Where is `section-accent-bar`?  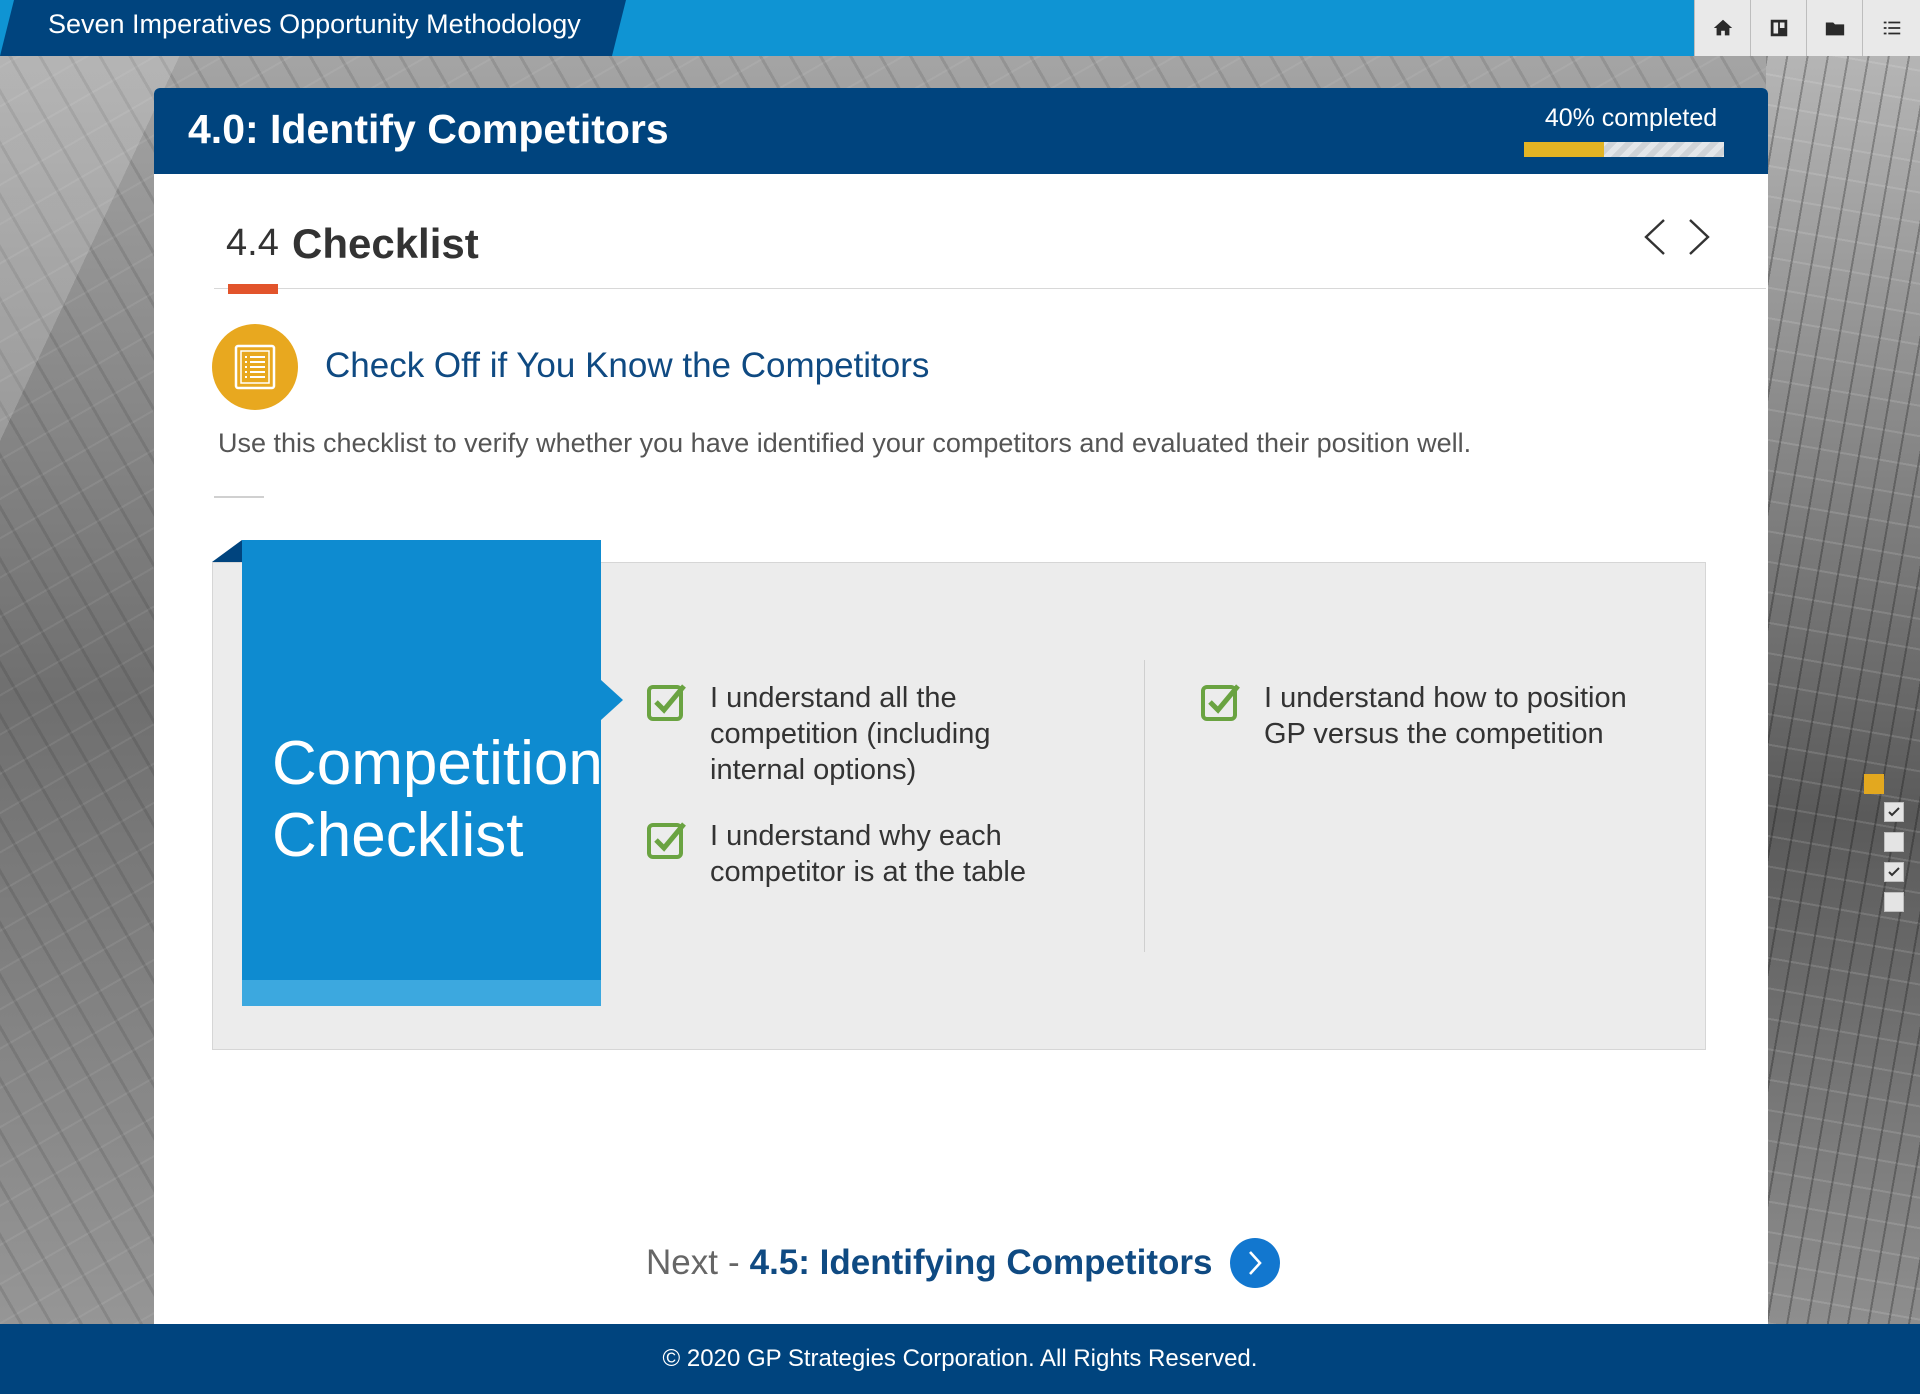
section-accent-bar is located at coordinates (253, 289).